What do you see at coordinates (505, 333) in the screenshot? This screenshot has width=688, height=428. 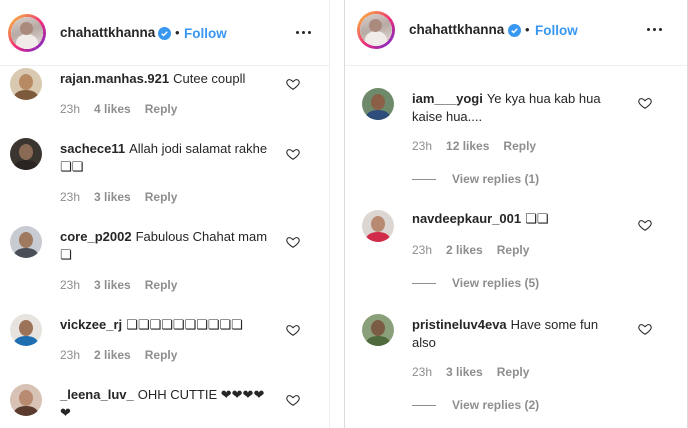 I see `comment-text: pristineluv4eva Have some fun also` at bounding box center [505, 333].